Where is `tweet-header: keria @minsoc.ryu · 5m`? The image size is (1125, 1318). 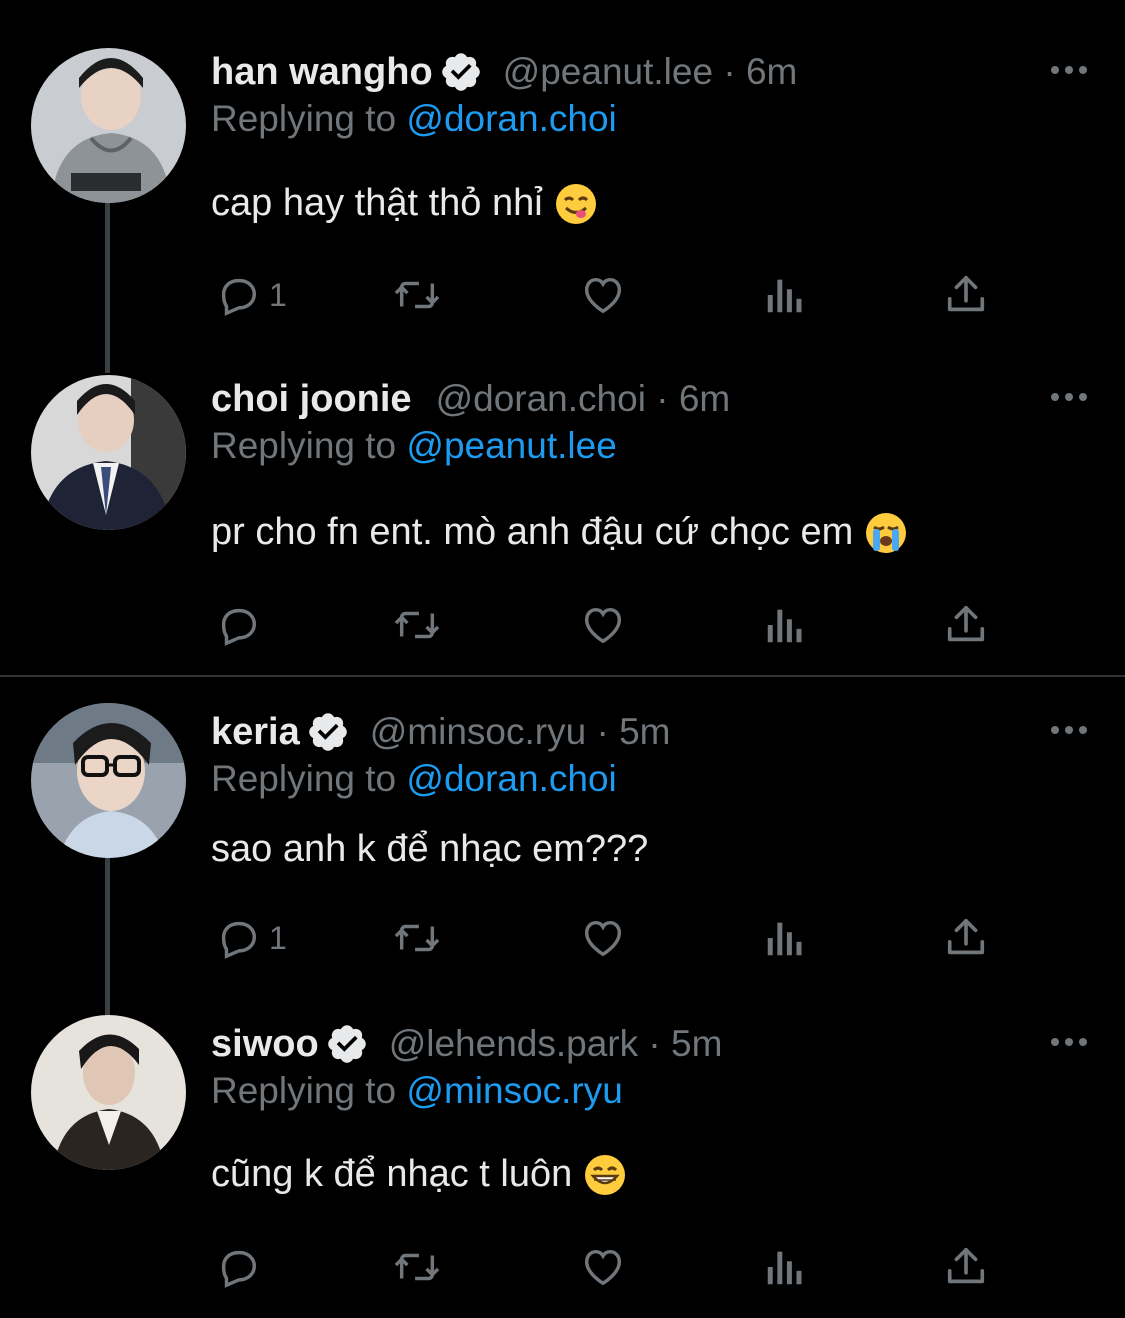
tweet-header: keria @minsoc.ryu · 5m is located at coordinates (440, 732).